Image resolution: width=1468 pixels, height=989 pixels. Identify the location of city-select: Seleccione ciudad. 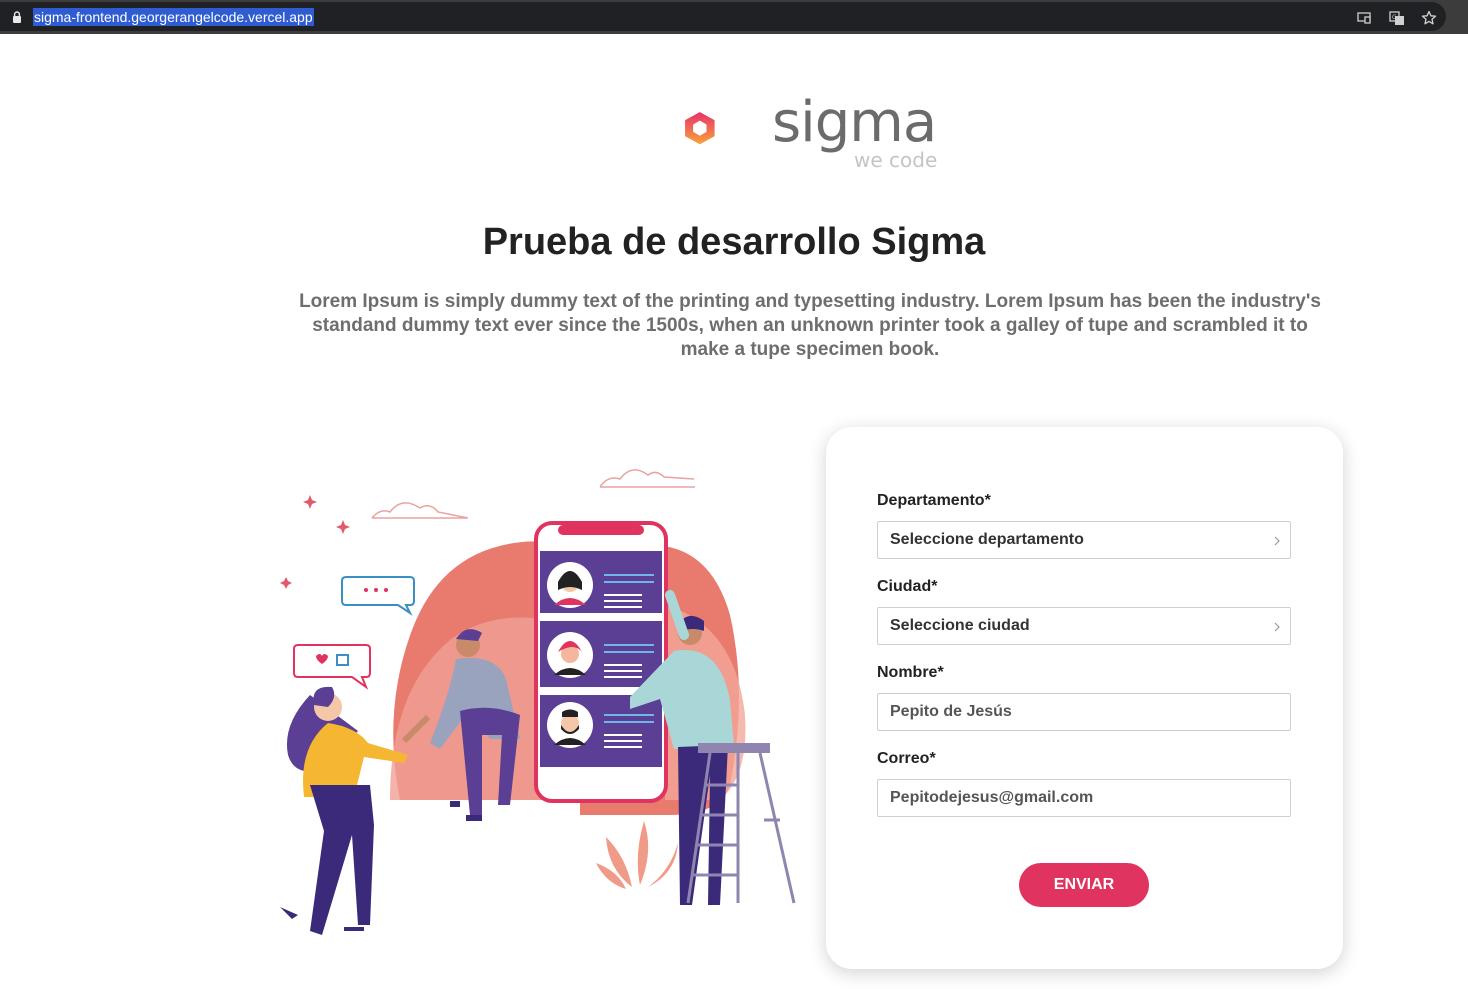
(1084, 626).